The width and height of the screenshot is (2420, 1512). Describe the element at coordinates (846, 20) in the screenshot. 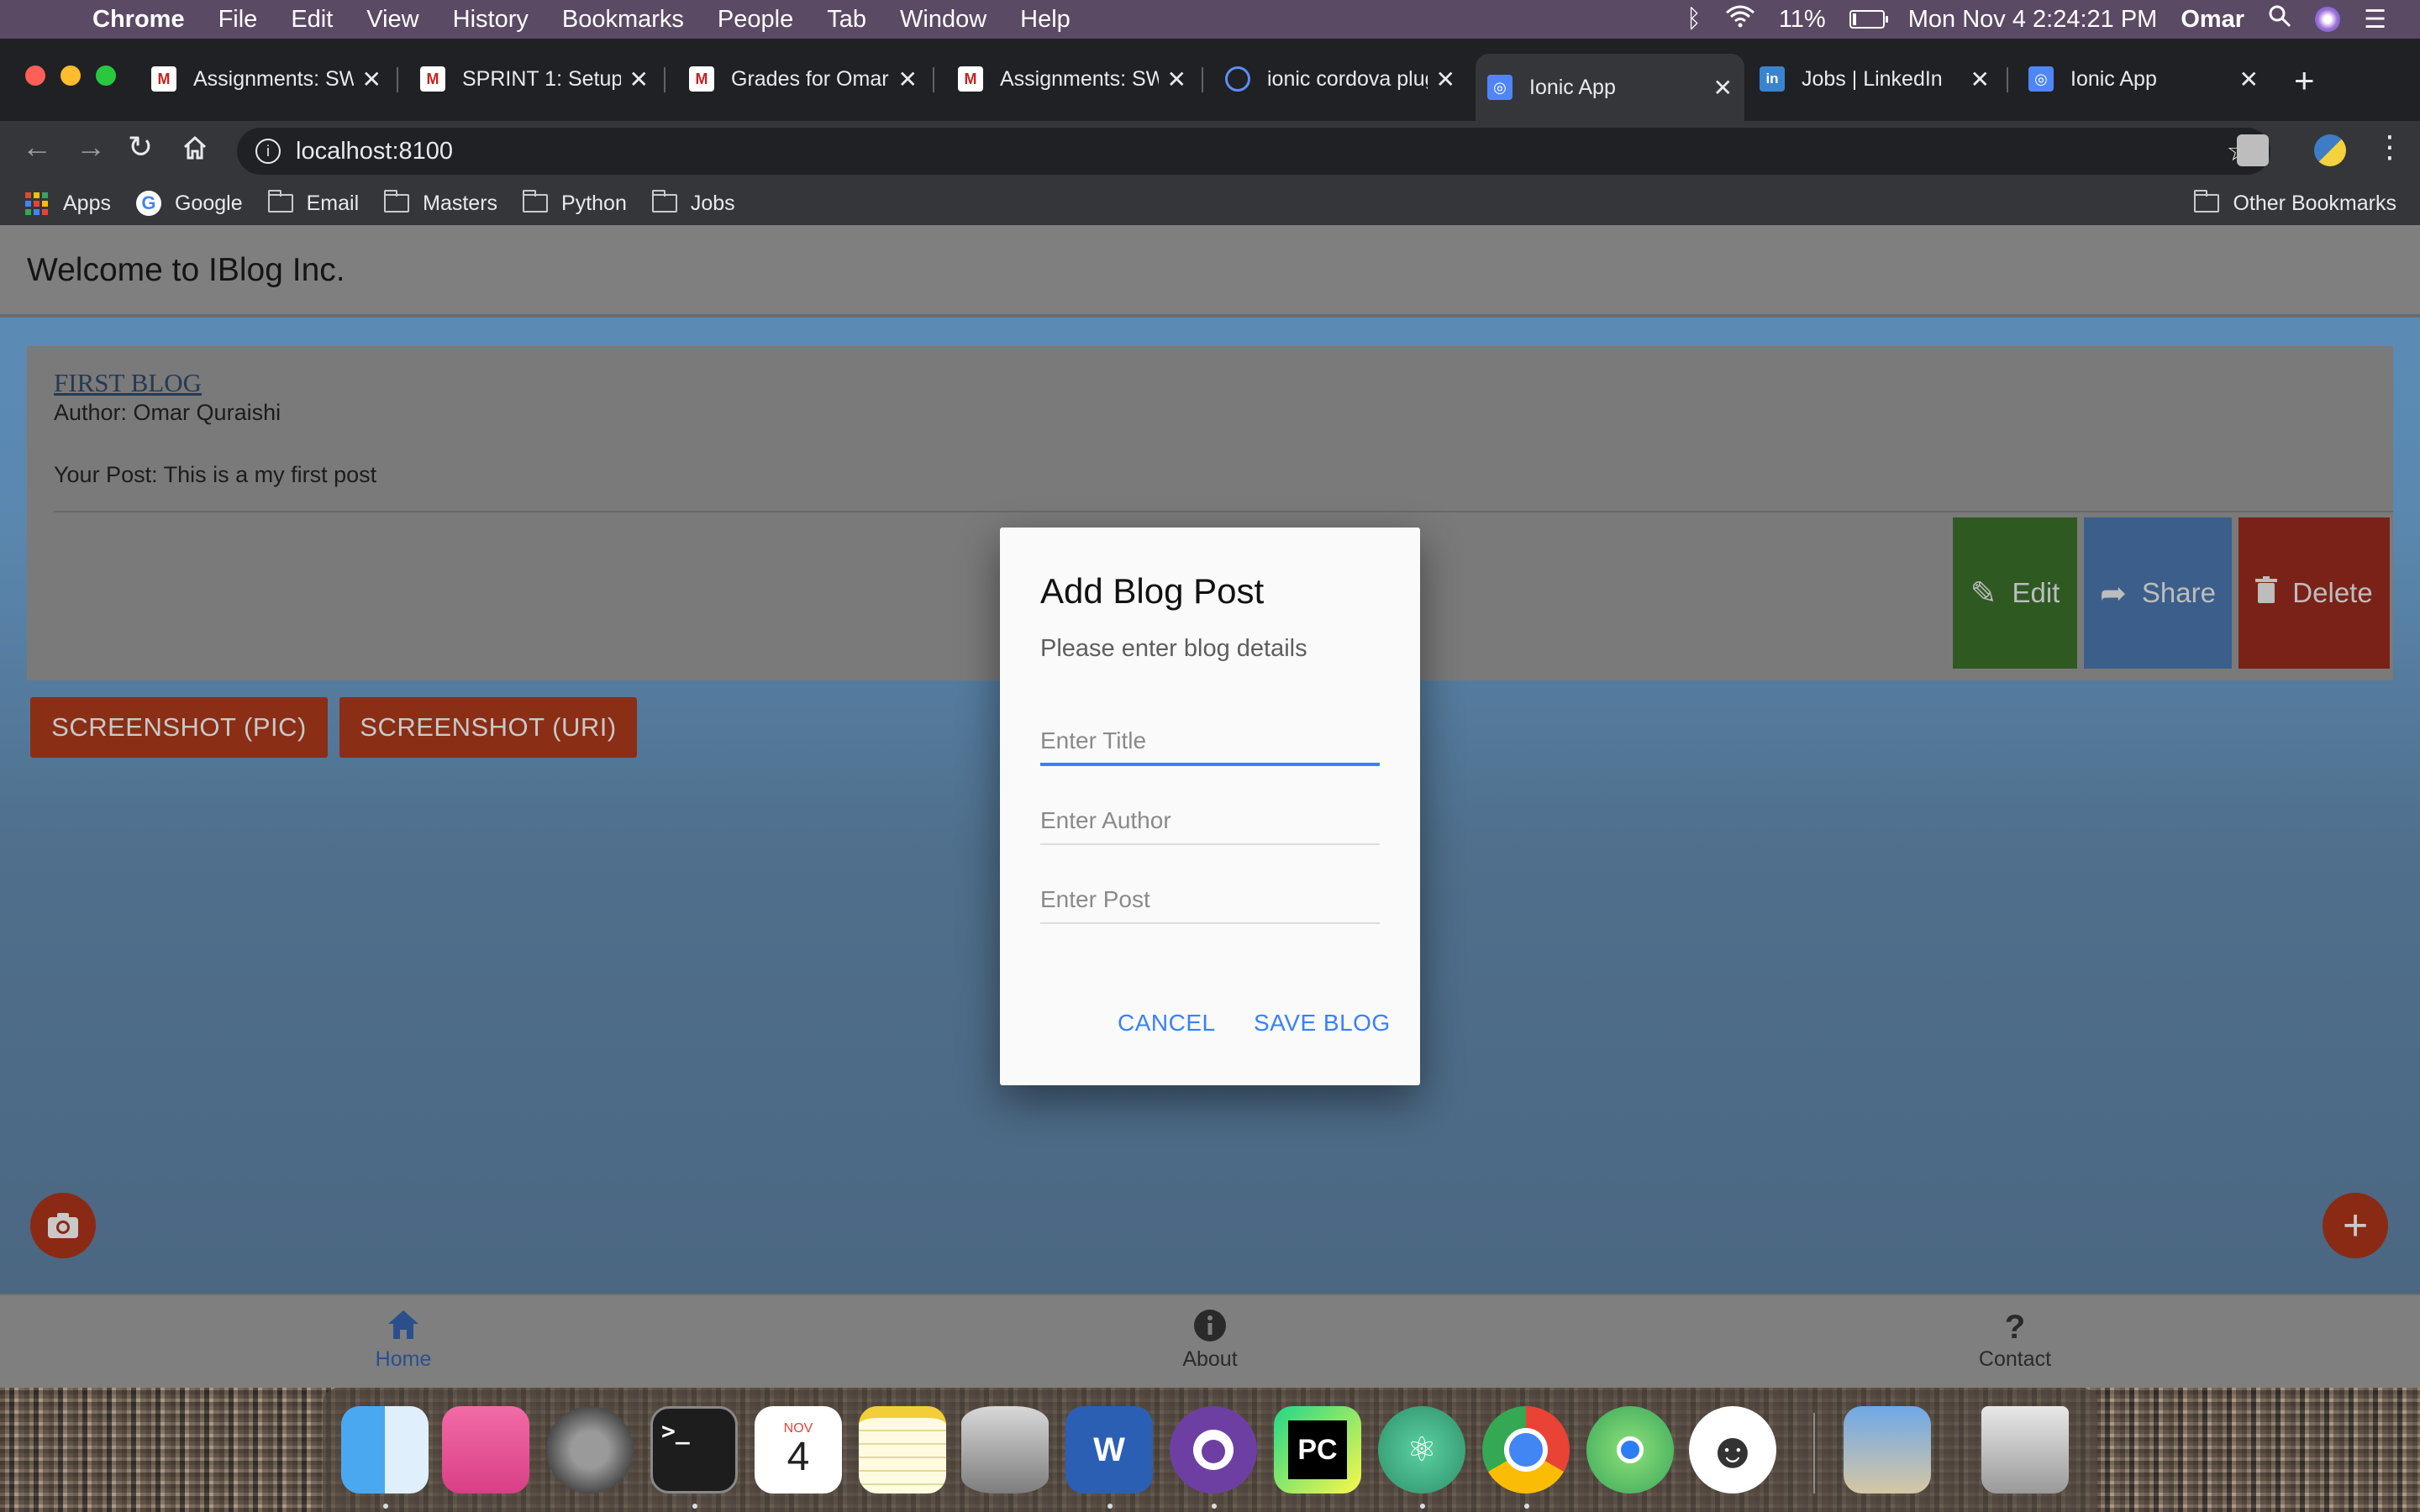

I see `menu-tab: Tab` at that location.